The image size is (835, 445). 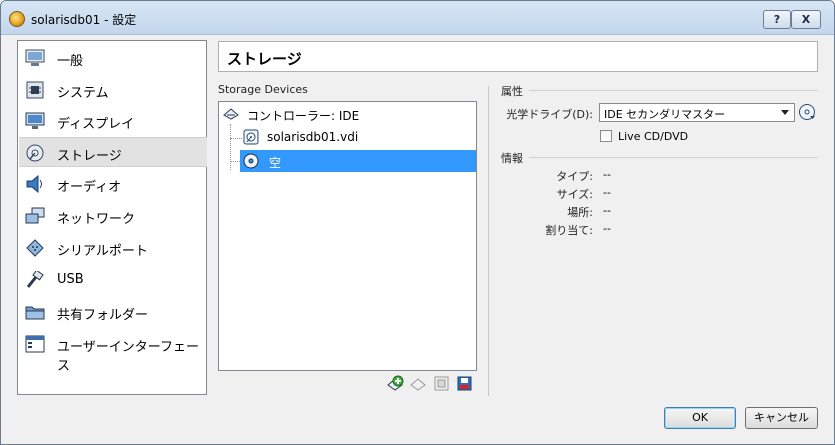 I want to click on audio-icon, so click(x=35, y=184).